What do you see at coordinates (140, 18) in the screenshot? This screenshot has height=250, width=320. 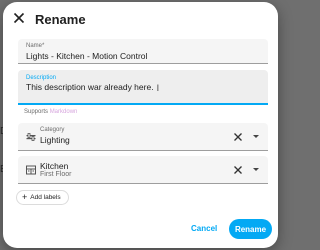 I see `dialog-header: Rename` at bounding box center [140, 18].